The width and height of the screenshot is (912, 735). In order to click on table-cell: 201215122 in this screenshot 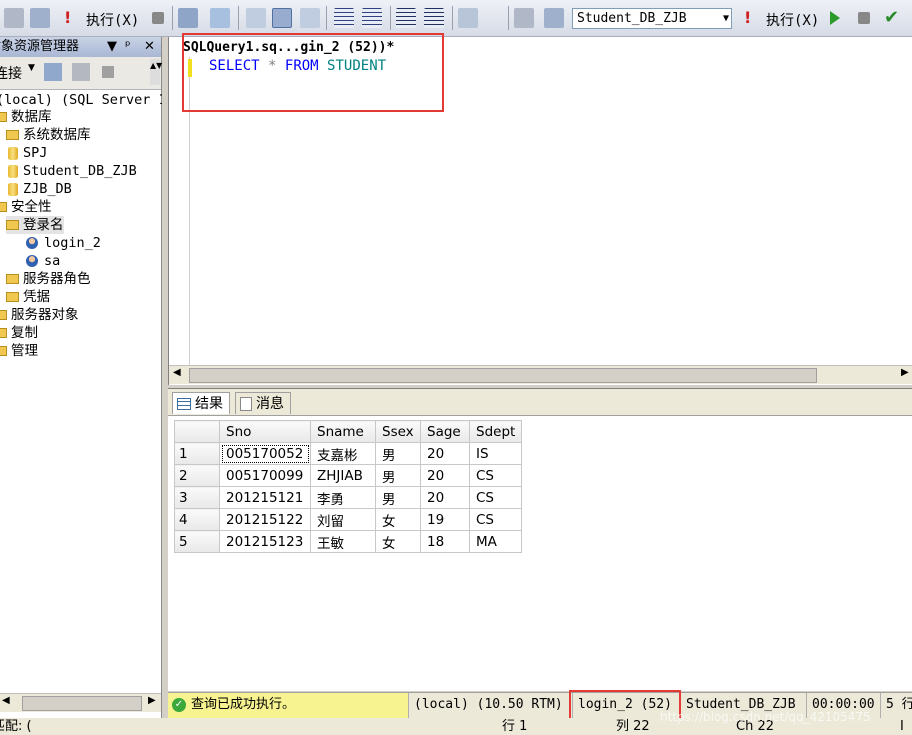, I will do `click(265, 519)`.